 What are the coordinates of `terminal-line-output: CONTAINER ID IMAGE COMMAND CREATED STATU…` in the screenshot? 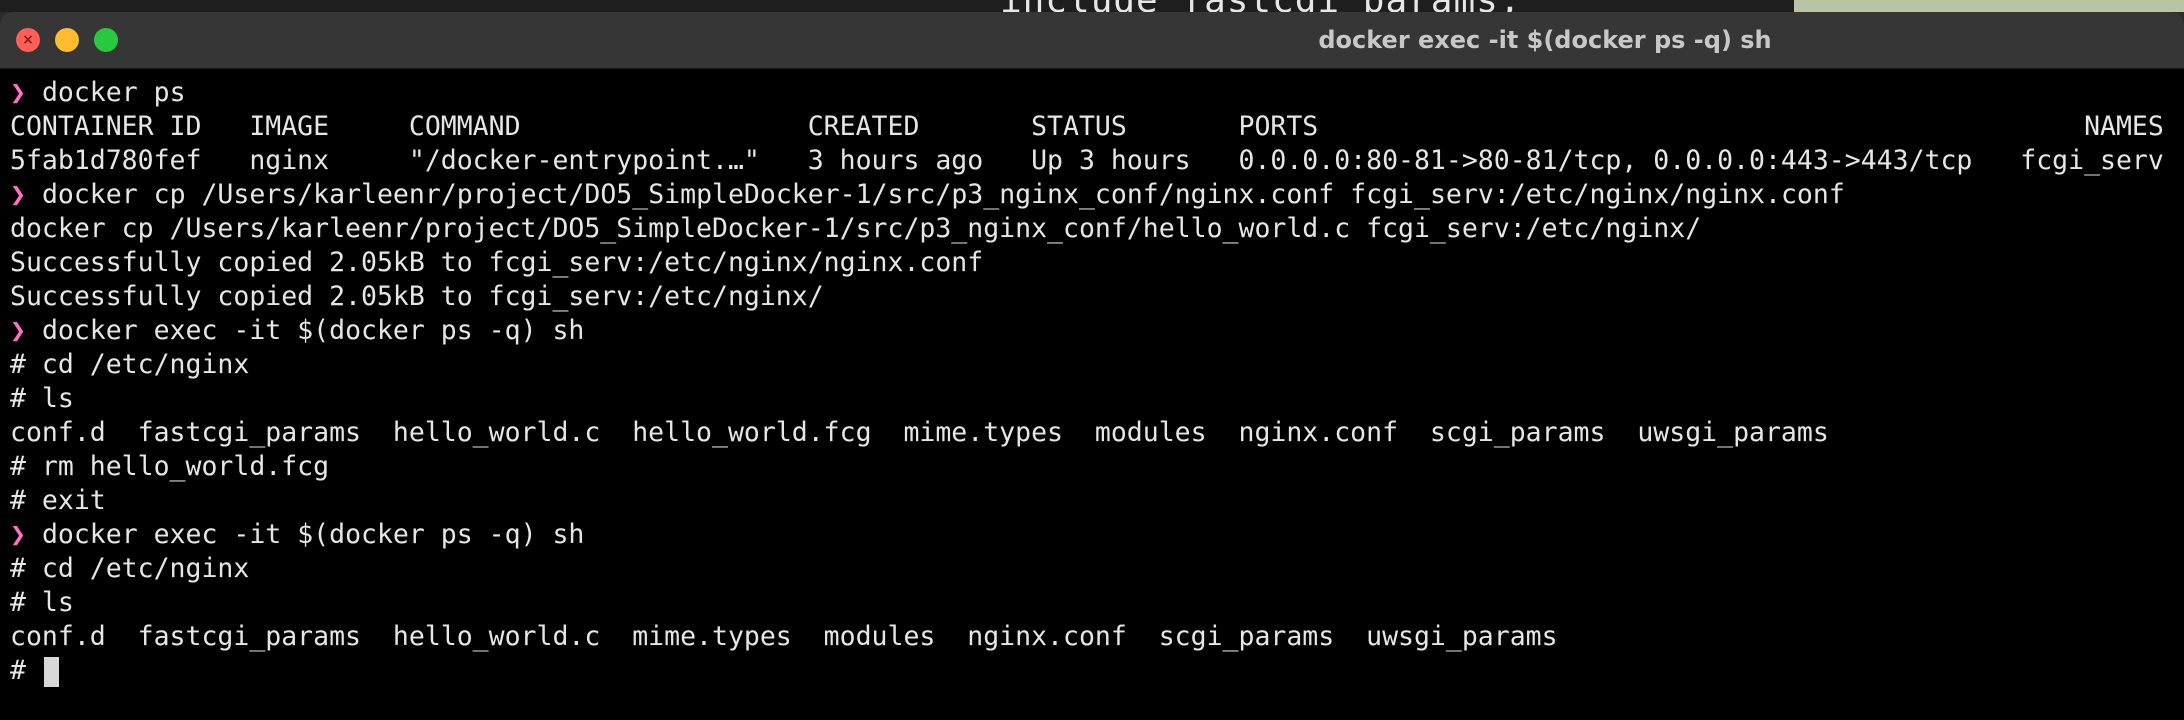 It's located at (1087, 126).